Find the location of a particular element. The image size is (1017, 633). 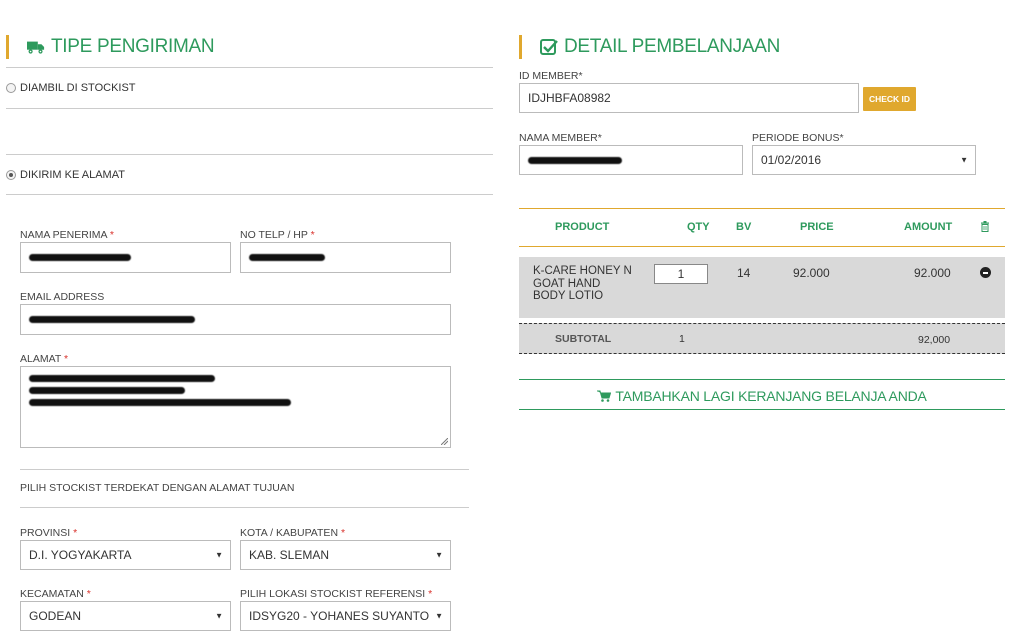

cart-icon is located at coordinates (604, 396).